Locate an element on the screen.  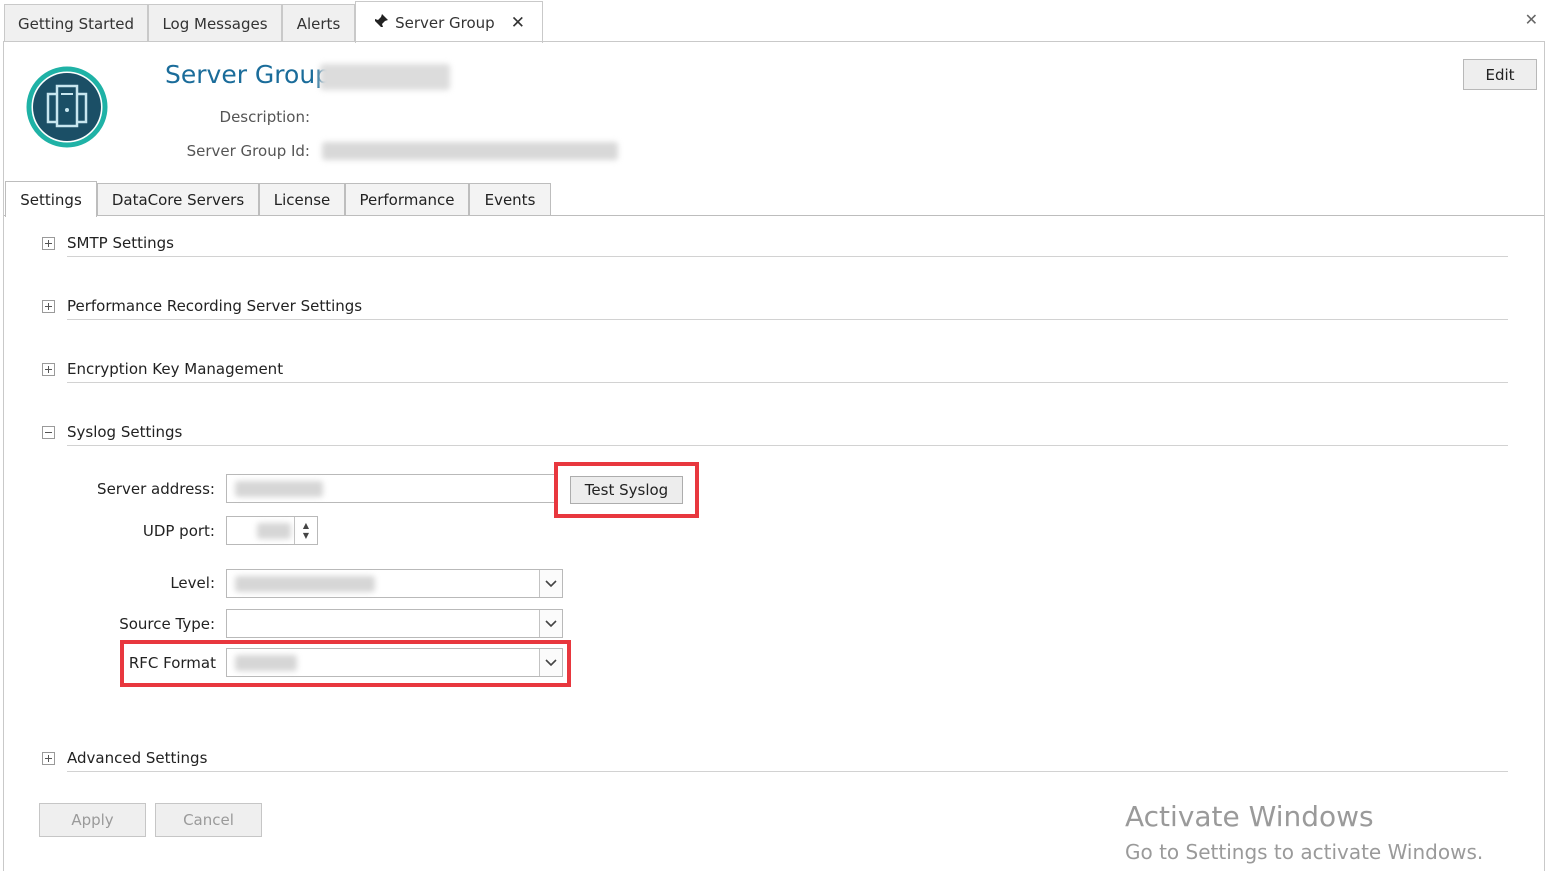
tab-events-label: Events is located at coordinates (510, 199).